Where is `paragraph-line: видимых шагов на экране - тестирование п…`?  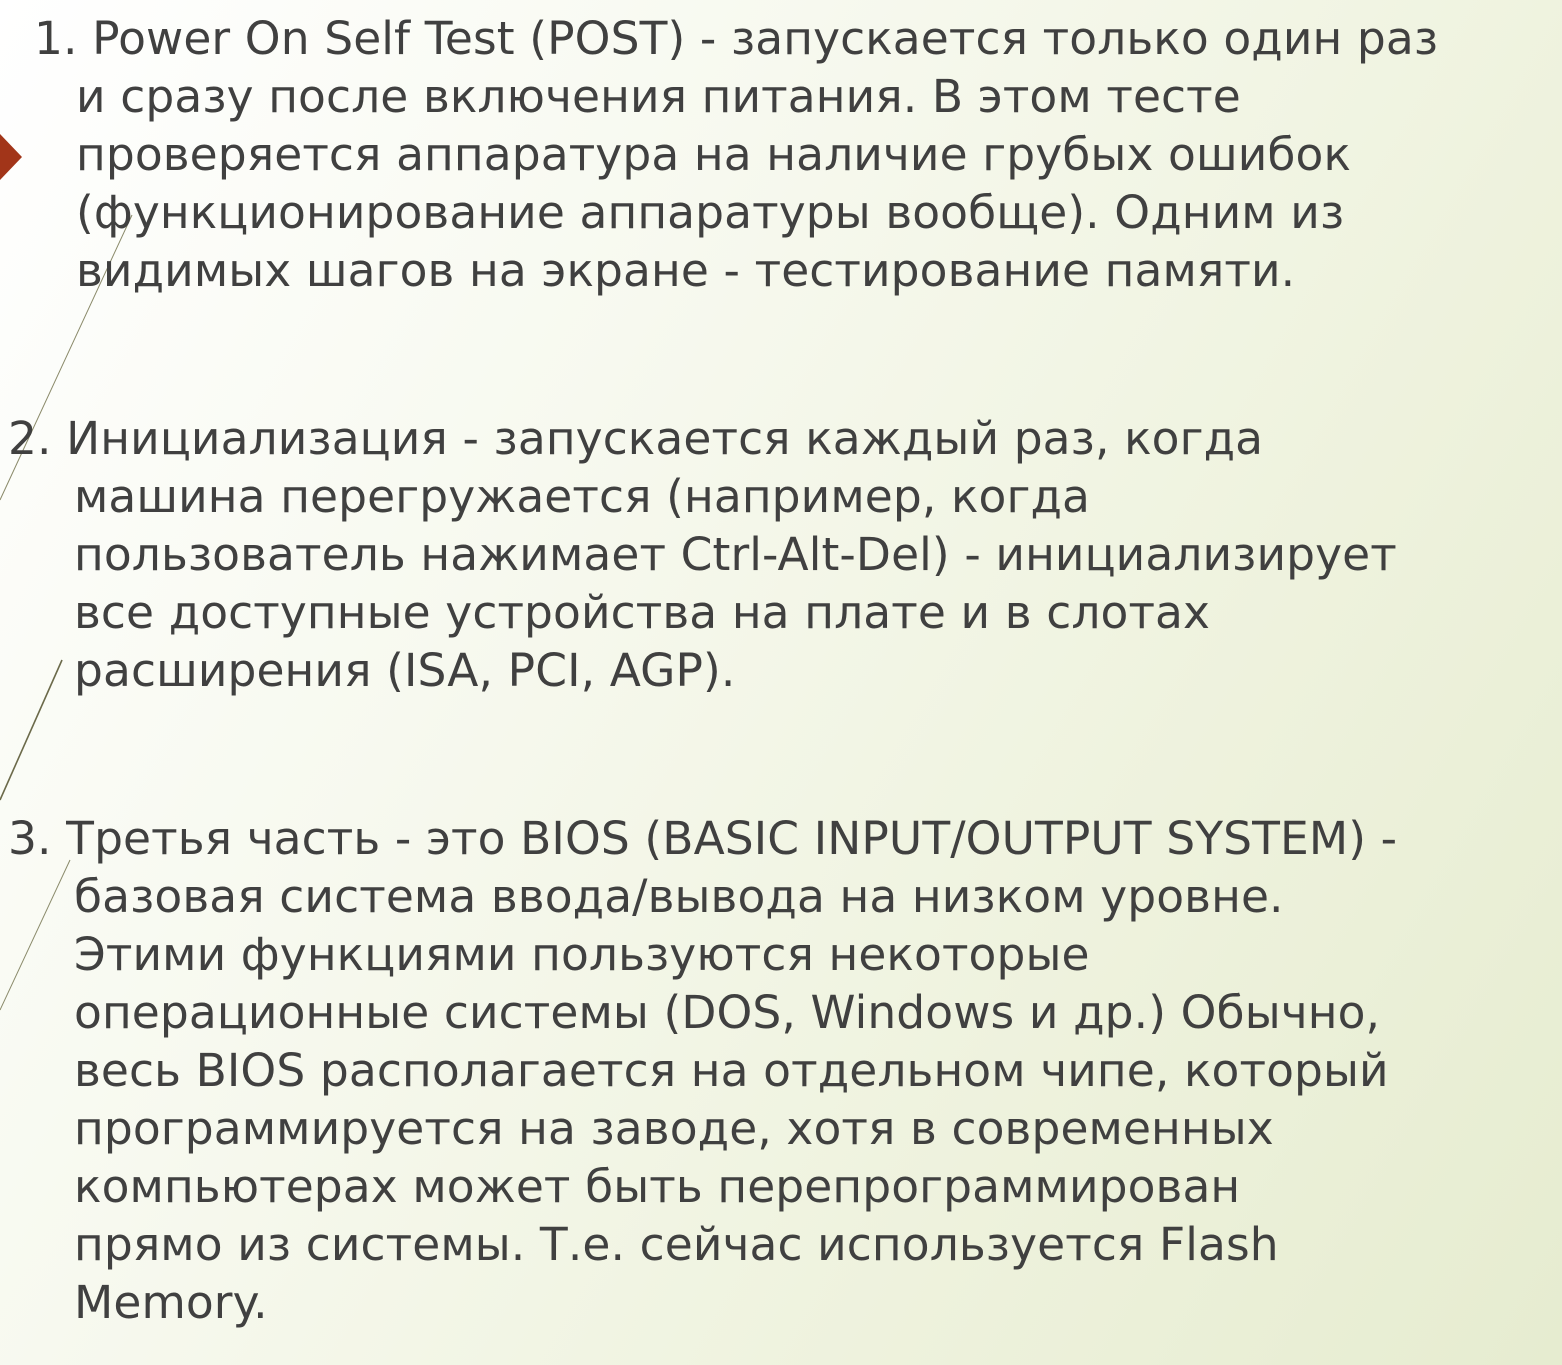
paragraph-line: видимых шагов на экране - тестирование п… is located at coordinates (686, 270).